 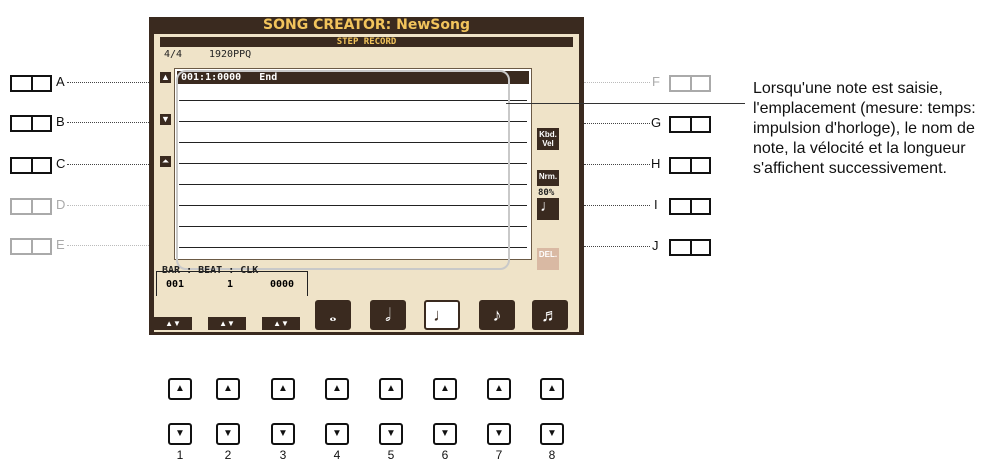 What do you see at coordinates (108, 245) in the screenshot?
I see `leader-e` at bounding box center [108, 245].